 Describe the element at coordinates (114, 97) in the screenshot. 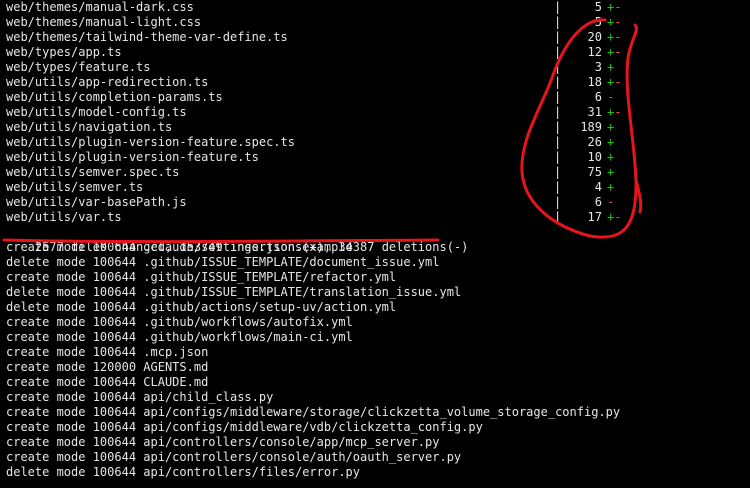

I see `diffstat-file-path: web/utils/completion-params.ts` at that location.